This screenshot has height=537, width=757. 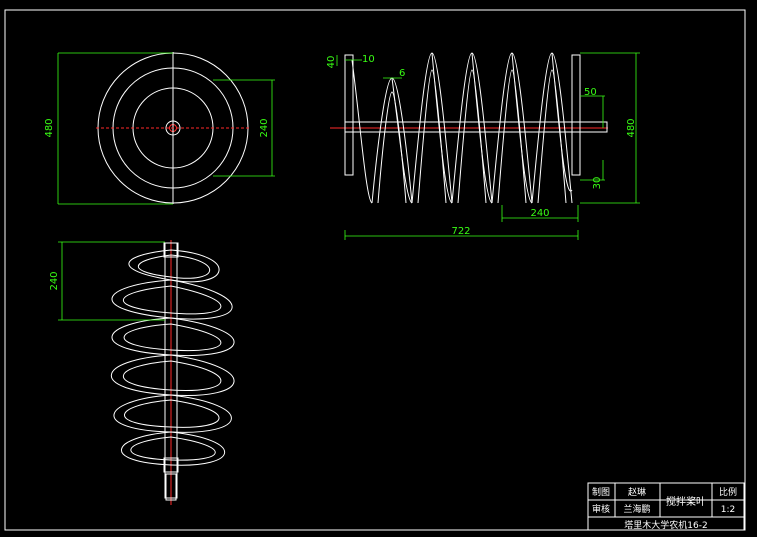 I want to click on side-dim-480: 480, so click(x=631, y=127).